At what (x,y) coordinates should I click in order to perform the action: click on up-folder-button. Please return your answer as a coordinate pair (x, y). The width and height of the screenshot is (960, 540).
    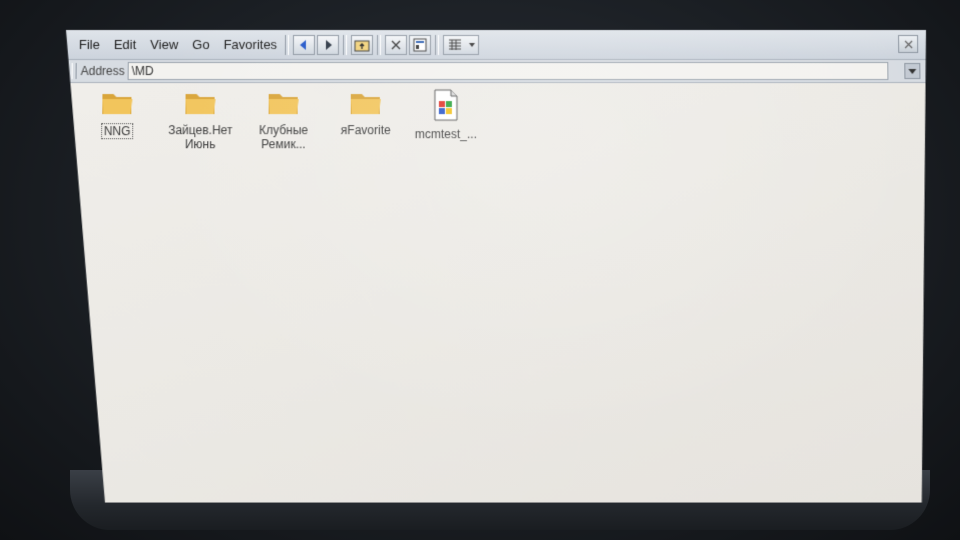
    Looking at the image, I should click on (362, 44).